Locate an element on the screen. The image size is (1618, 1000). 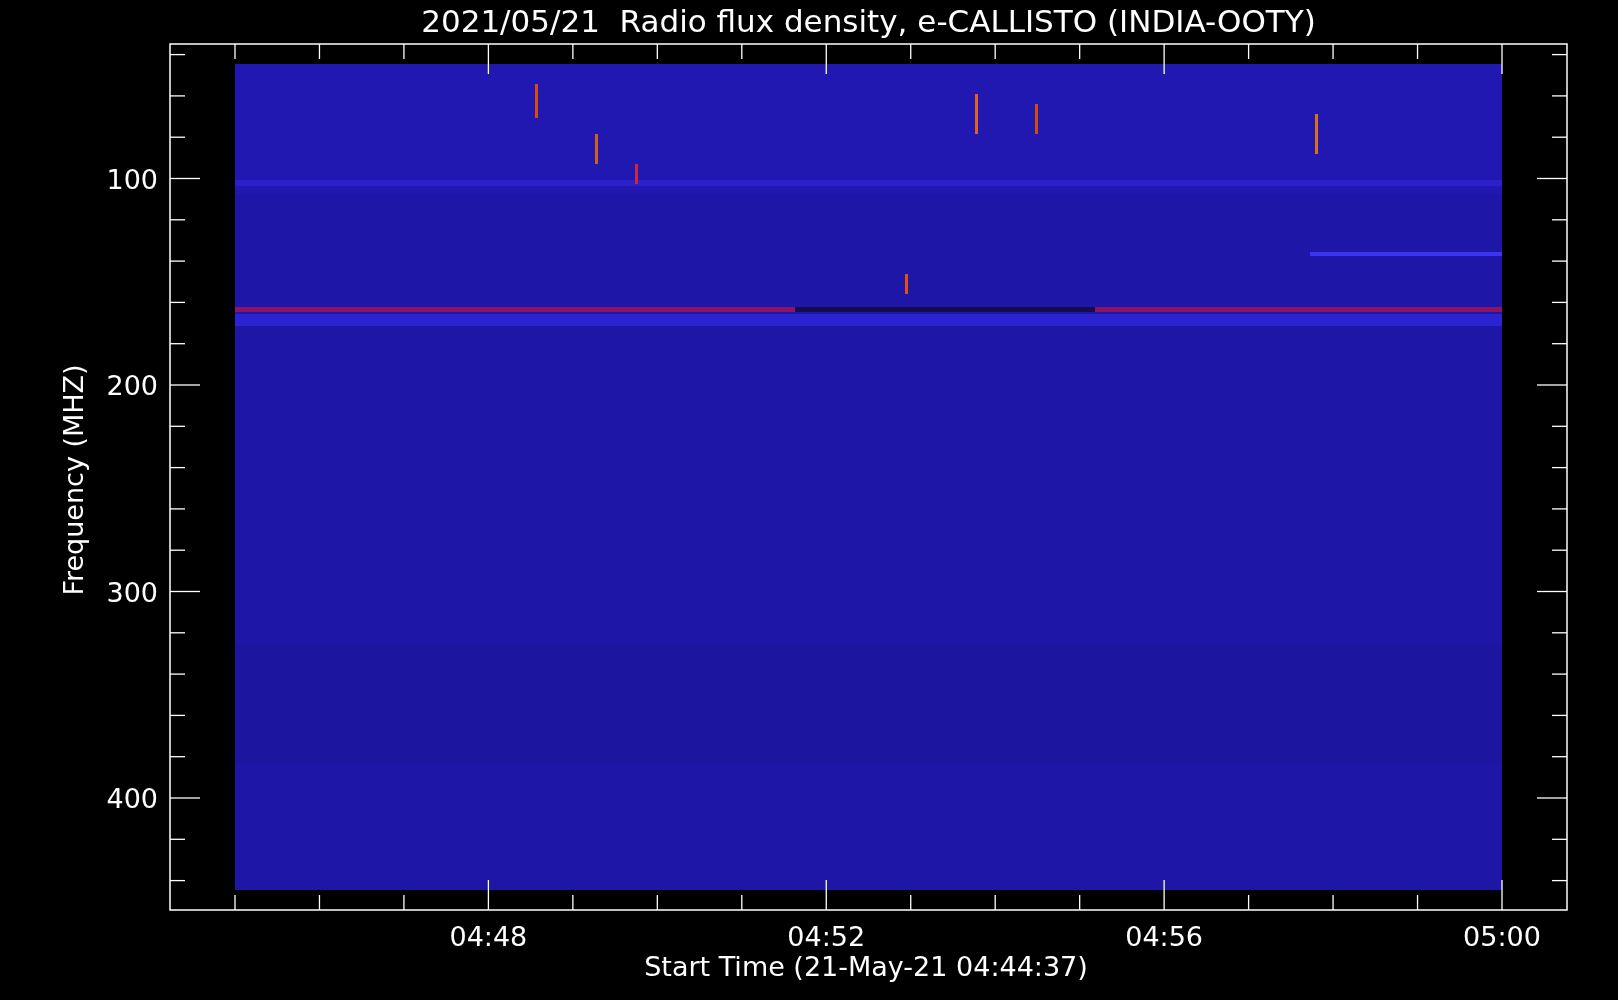
y-tick-label: 100 is located at coordinates (132, 179).